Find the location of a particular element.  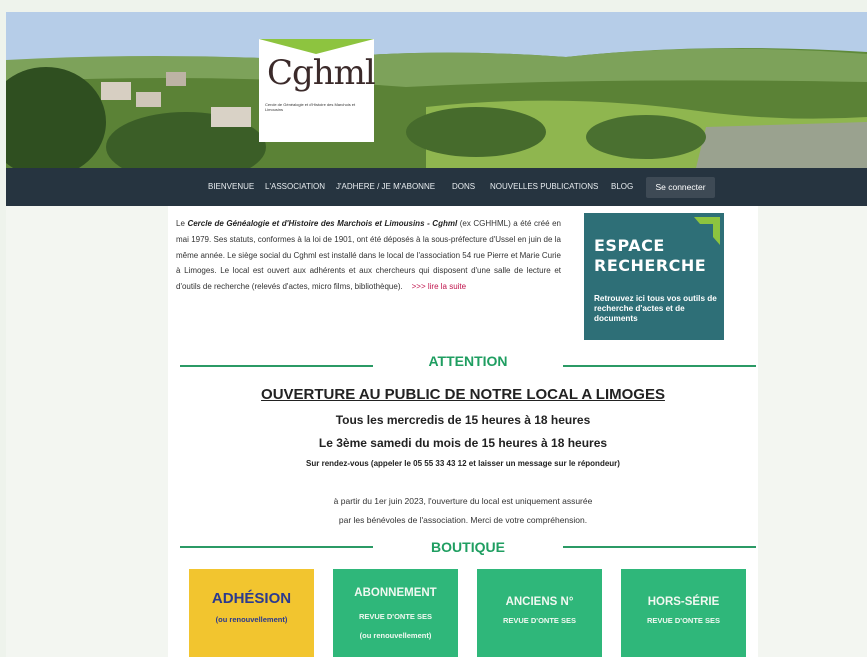

tile-anciens-numeros: ANCIENS N° REVUE D'ONTE SES is located at coordinates (539, 613).